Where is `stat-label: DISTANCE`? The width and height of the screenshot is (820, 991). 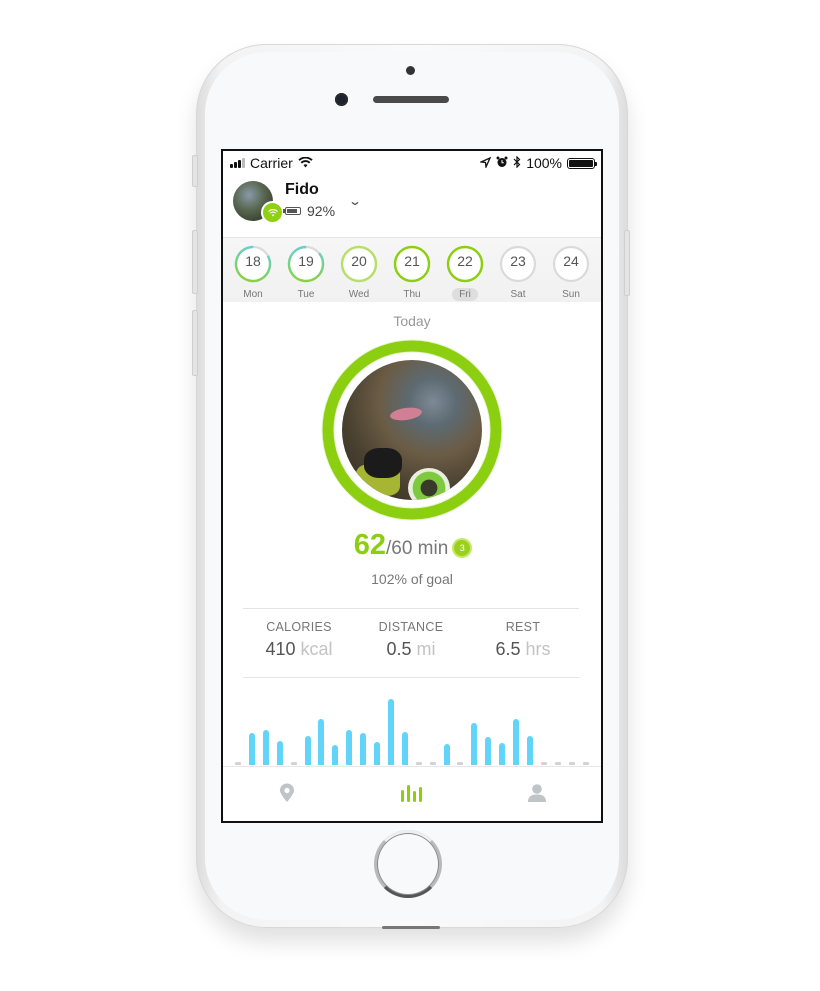 stat-label: DISTANCE is located at coordinates (411, 627).